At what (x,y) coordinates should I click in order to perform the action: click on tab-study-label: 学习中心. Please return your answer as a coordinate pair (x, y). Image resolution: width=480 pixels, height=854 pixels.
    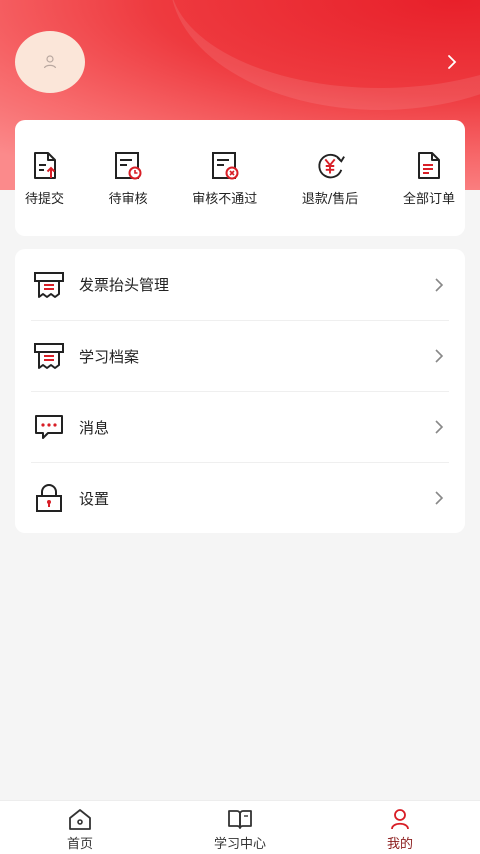
    Looking at the image, I should click on (239, 844).